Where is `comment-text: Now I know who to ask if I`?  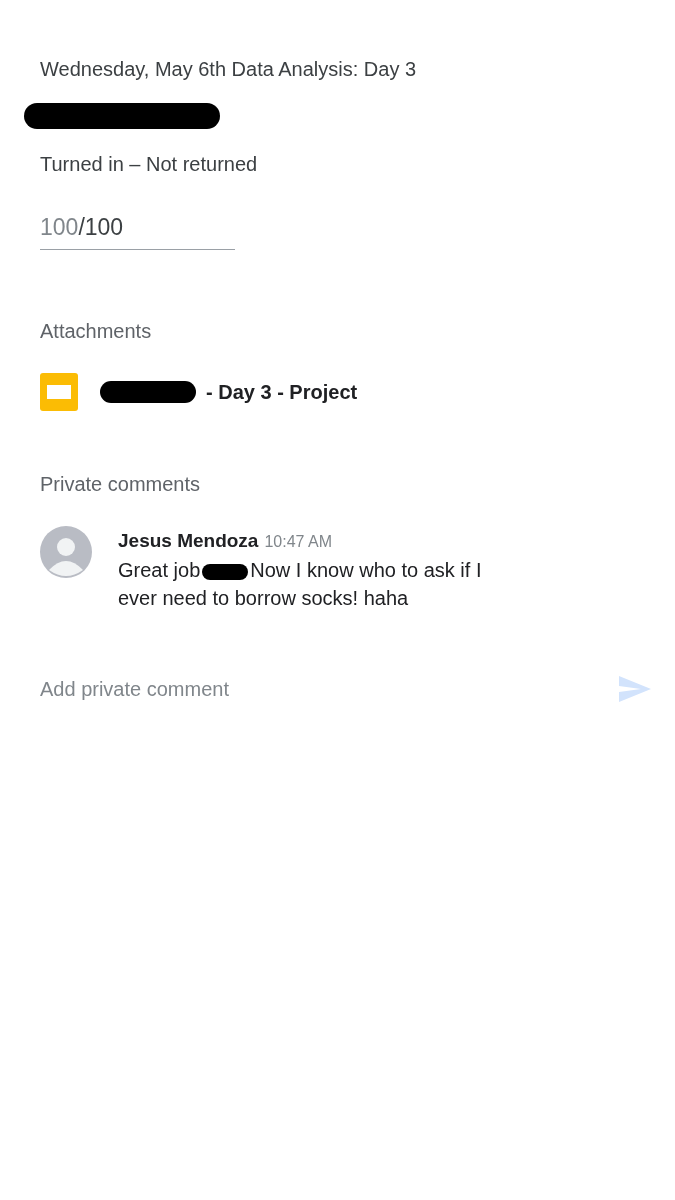 comment-text: Now I know who to ask if I is located at coordinates (366, 570).